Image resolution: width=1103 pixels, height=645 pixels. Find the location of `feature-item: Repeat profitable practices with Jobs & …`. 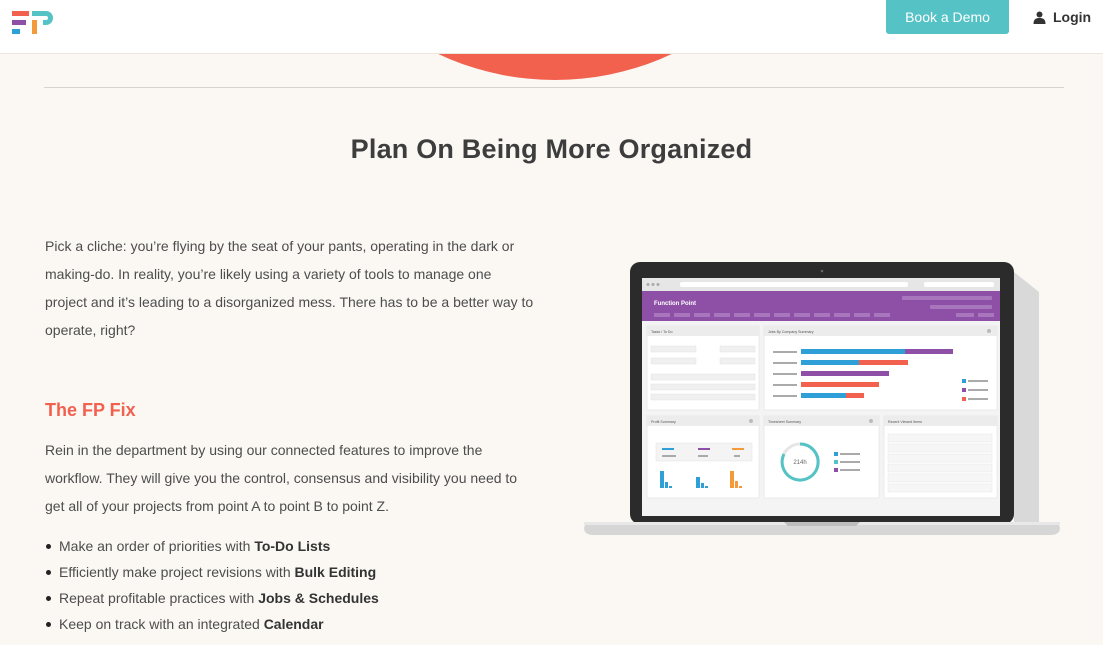

feature-item: Repeat profitable practices with Jobs & … is located at coordinates (212, 598).